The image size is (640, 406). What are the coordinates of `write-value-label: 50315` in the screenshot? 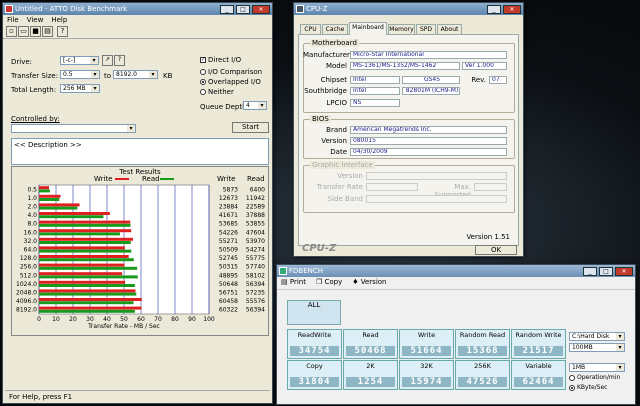 It's located at (228, 267).